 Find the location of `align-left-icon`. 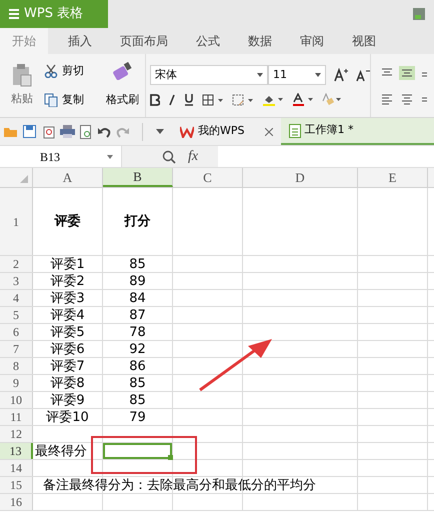

align-left-icon is located at coordinates (387, 99).